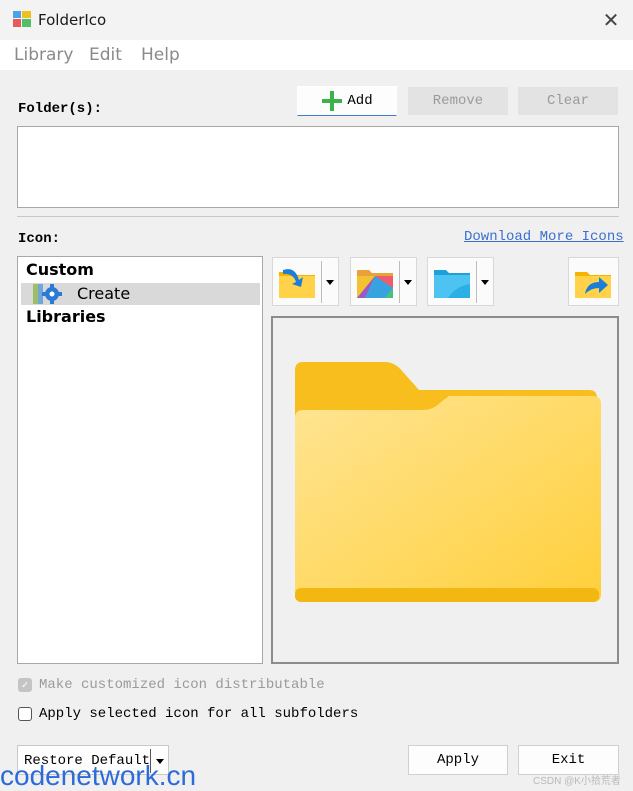 Image resolution: width=633 pixels, height=791 pixels. Describe the element at coordinates (43, 55) in the screenshot. I see `menu-library: Library` at that location.